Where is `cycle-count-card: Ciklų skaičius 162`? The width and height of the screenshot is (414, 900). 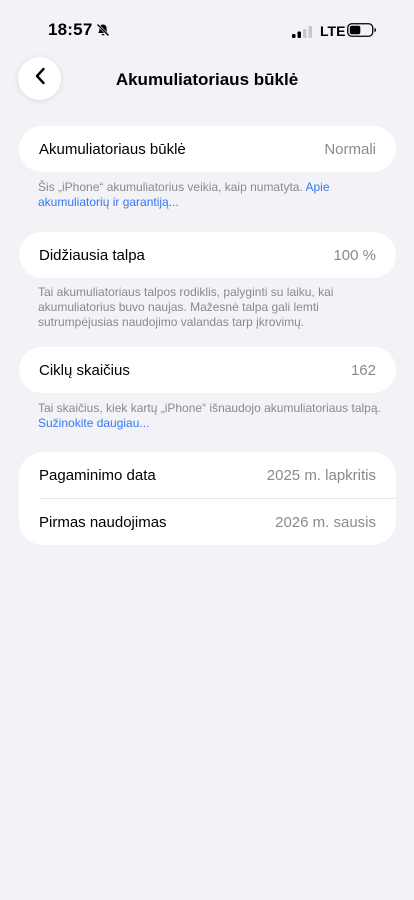
cycle-count-card: Ciklų skaičius 162 is located at coordinates (207, 370).